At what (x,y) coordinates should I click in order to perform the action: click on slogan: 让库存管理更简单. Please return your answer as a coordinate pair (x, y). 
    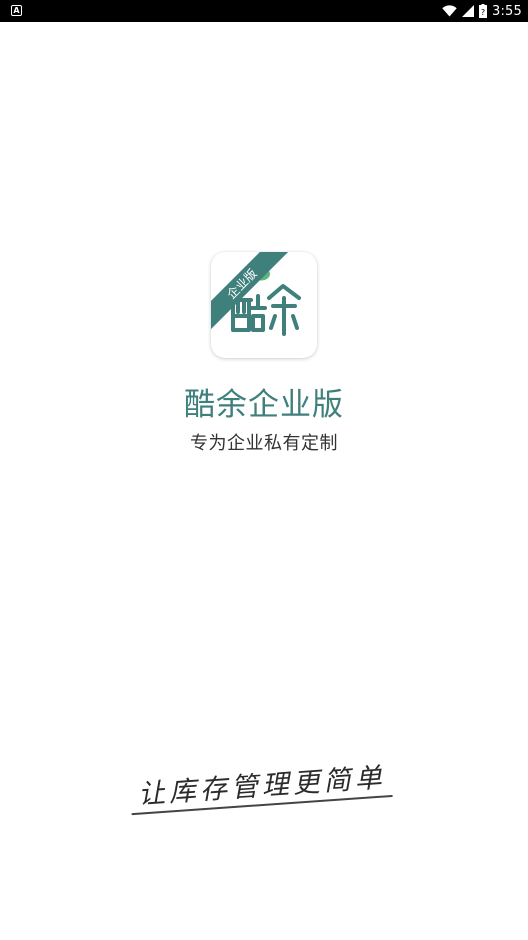
    Looking at the image, I should click on (261, 789).